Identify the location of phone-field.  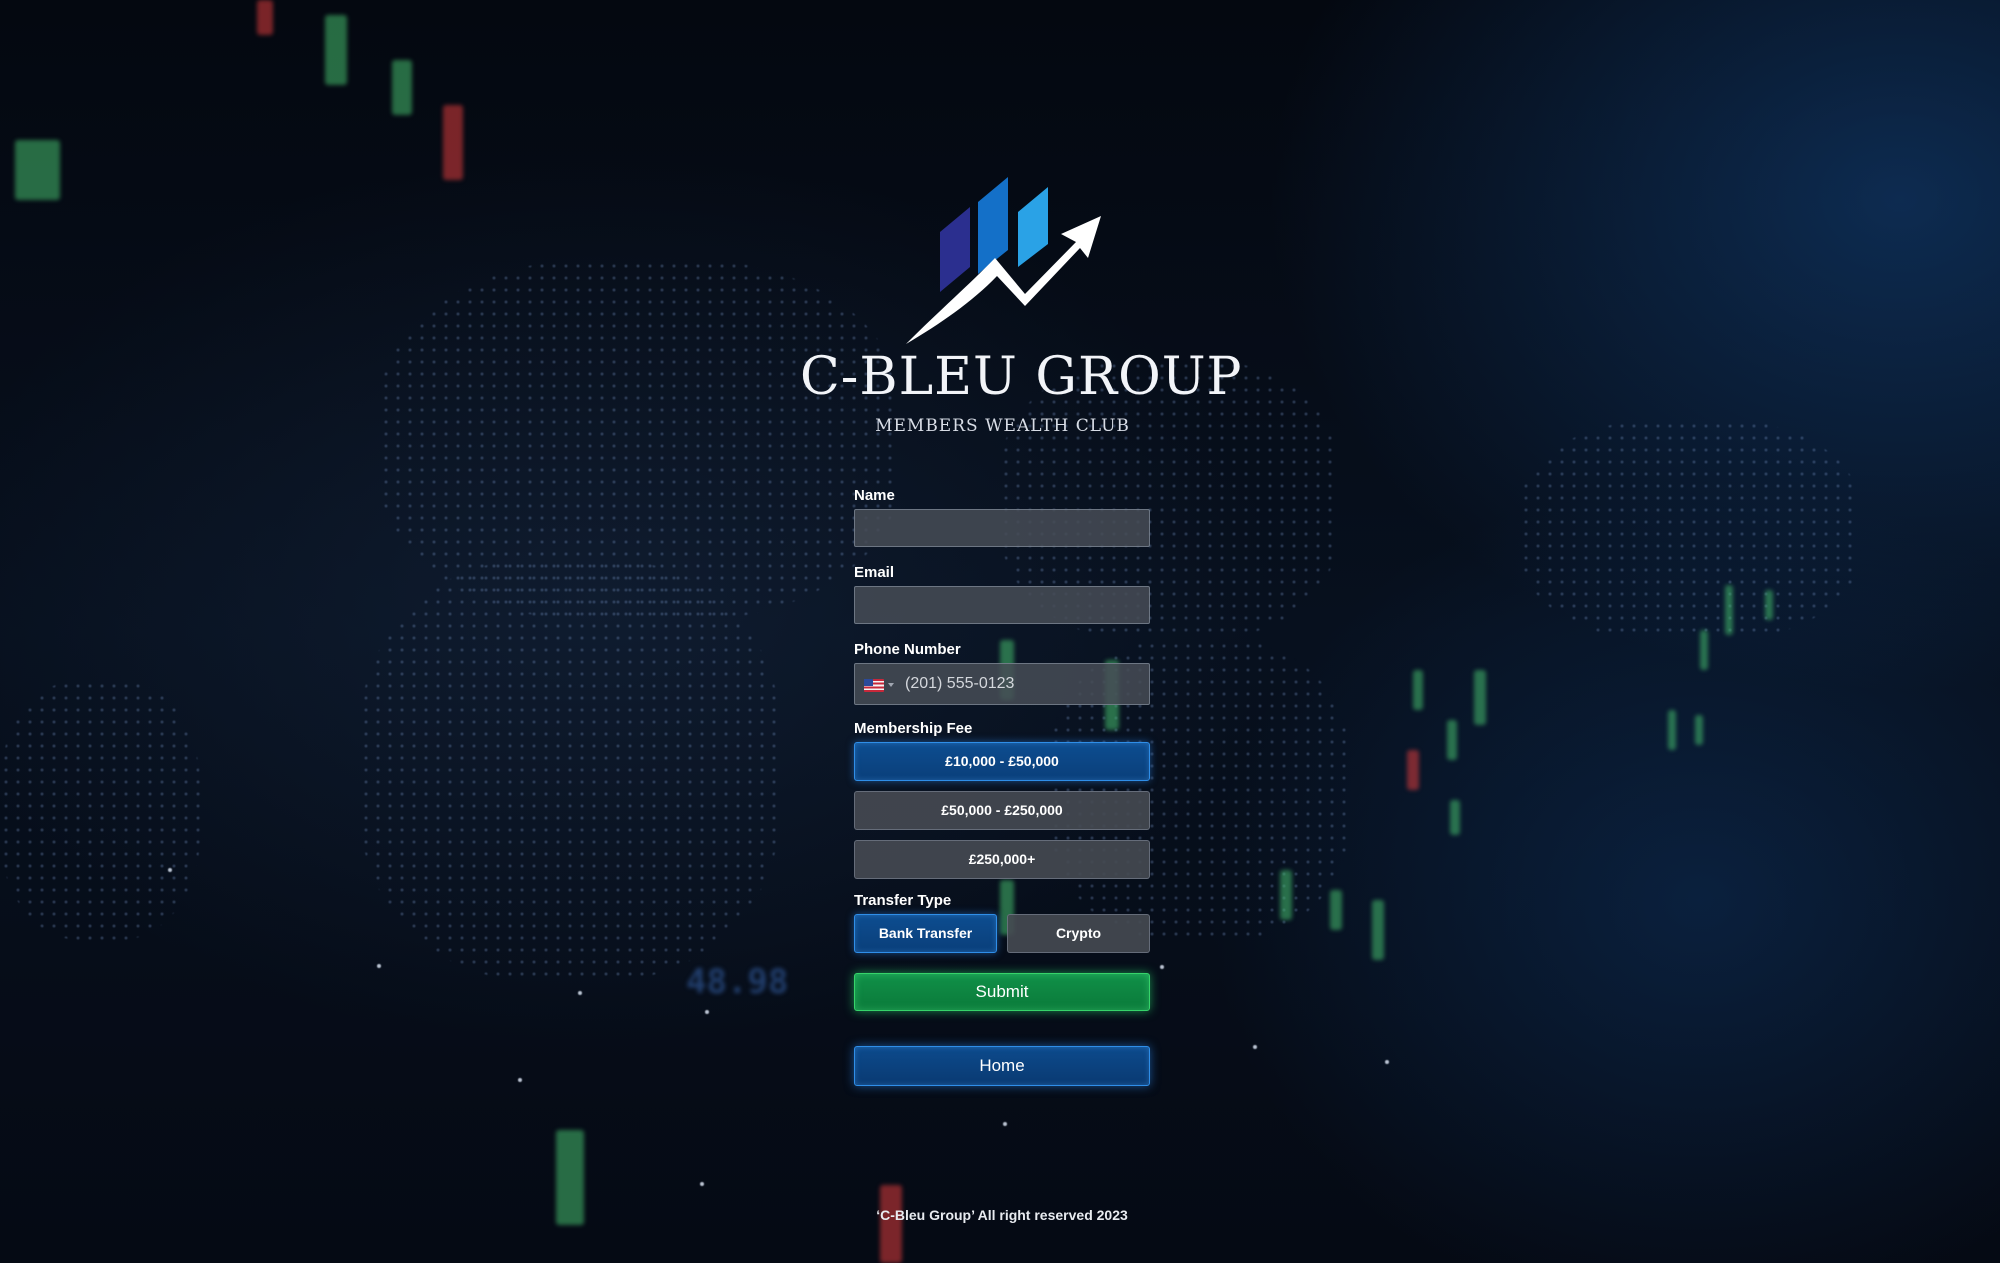
(1002, 684).